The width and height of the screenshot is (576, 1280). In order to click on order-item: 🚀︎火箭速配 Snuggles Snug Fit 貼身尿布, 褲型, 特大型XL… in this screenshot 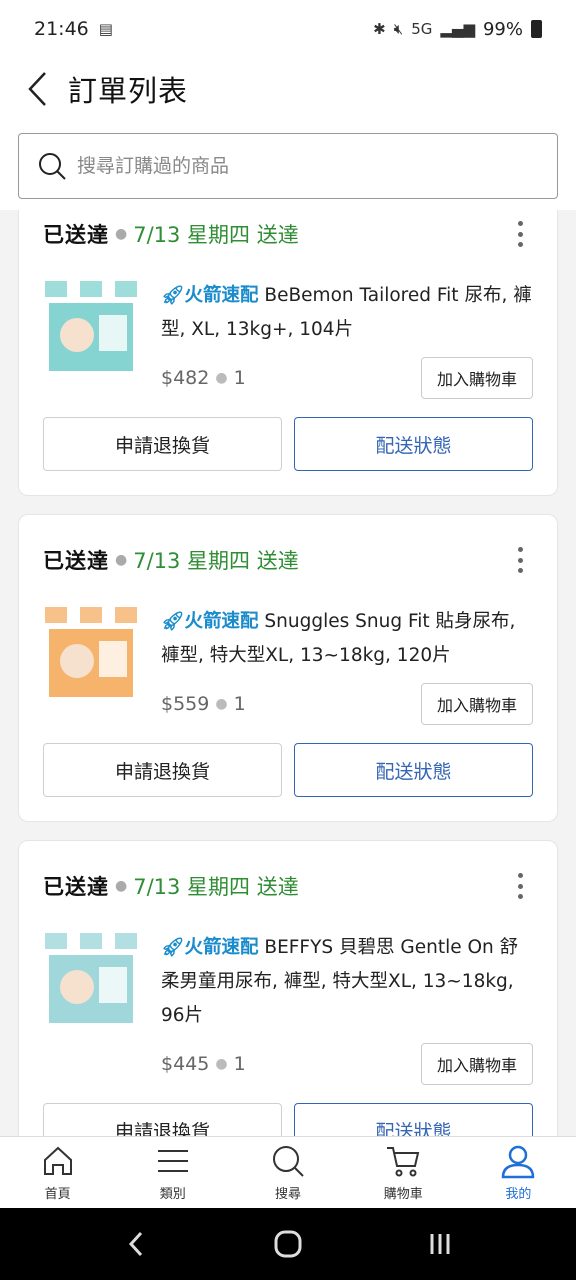, I will do `click(288, 665)`.